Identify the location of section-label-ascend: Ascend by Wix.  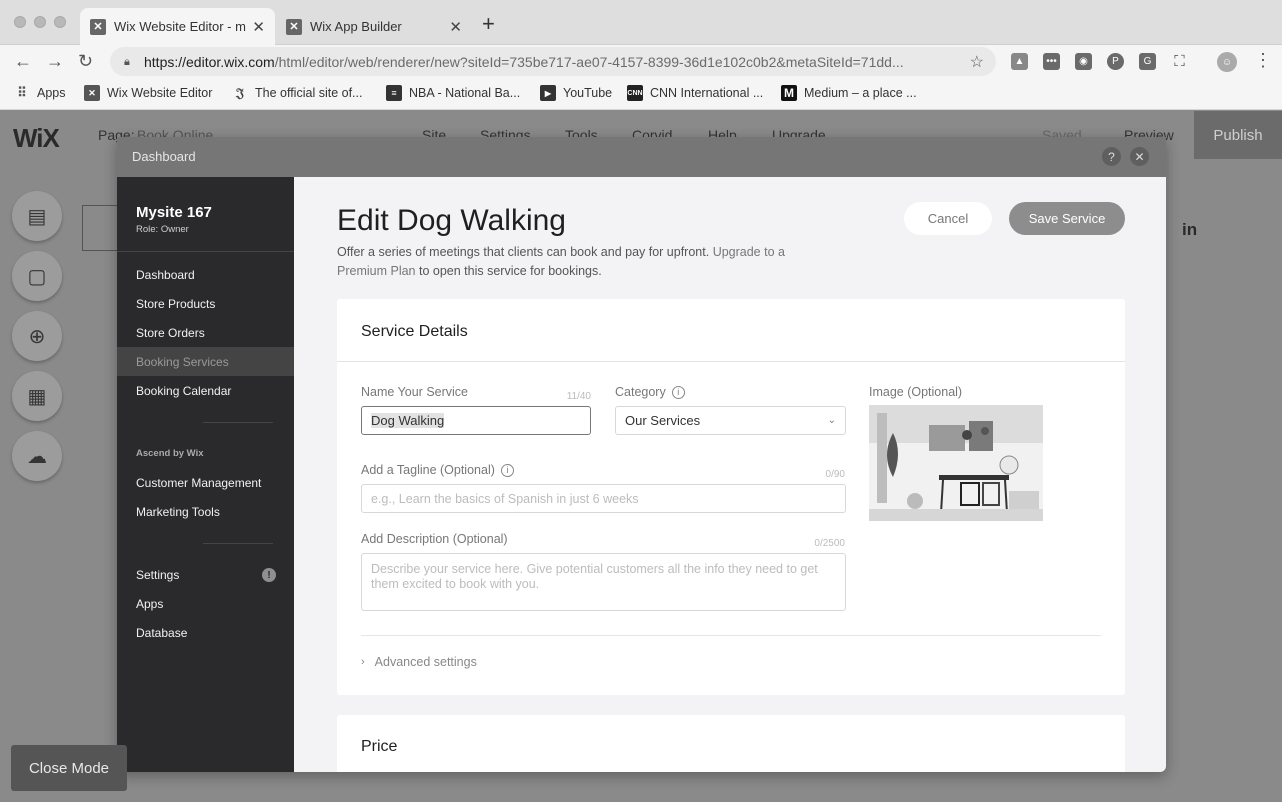
(170, 453).